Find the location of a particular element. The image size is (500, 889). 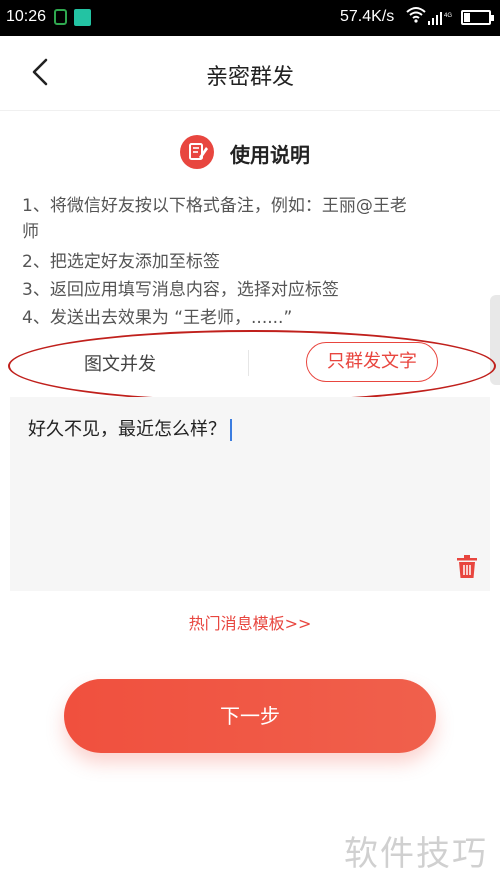

message-text-wrap: 好久不见，最近怎么样？ is located at coordinates (130, 428).